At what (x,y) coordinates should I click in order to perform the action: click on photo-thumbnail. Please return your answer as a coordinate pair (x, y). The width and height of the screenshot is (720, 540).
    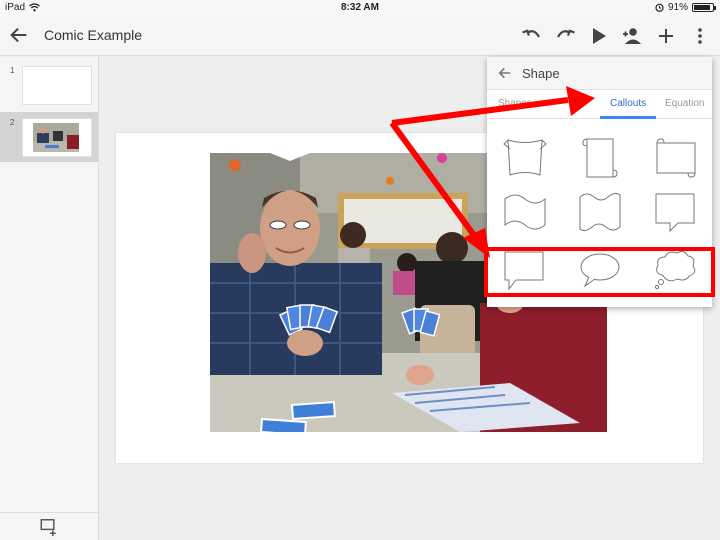
    Looking at the image, I should click on (57, 137).